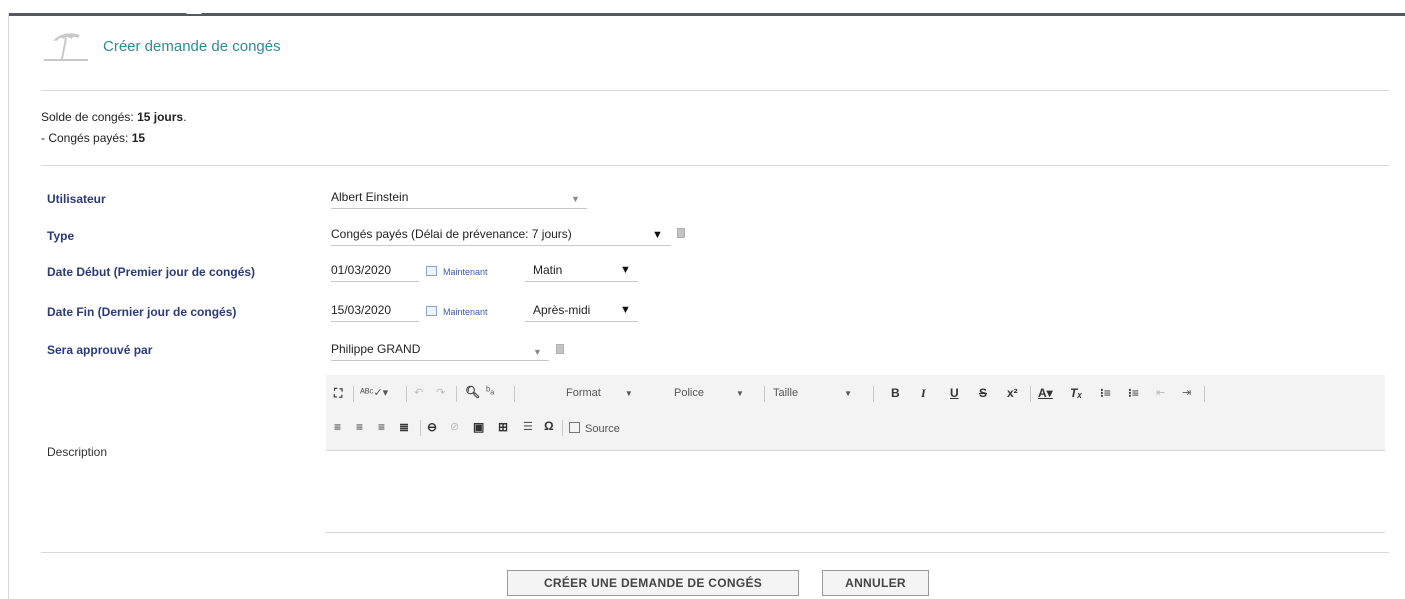 Image resolution: width=1405 pixels, height=599 pixels. I want to click on underline-icon: U, so click(954, 393).